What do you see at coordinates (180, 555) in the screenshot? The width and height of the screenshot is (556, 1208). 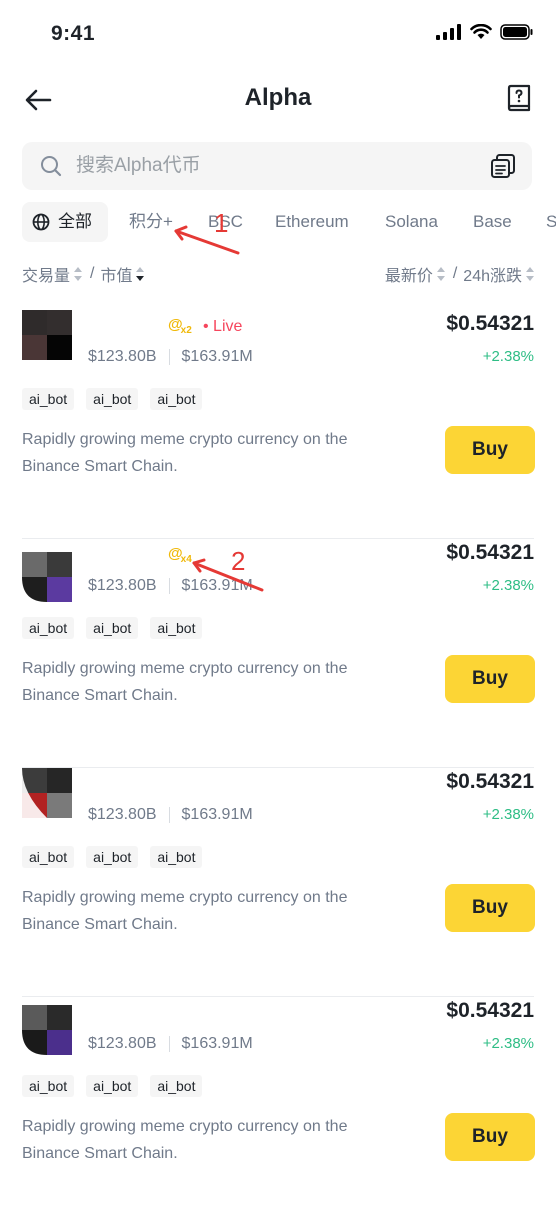 I see `points-badge: @ x4` at bounding box center [180, 555].